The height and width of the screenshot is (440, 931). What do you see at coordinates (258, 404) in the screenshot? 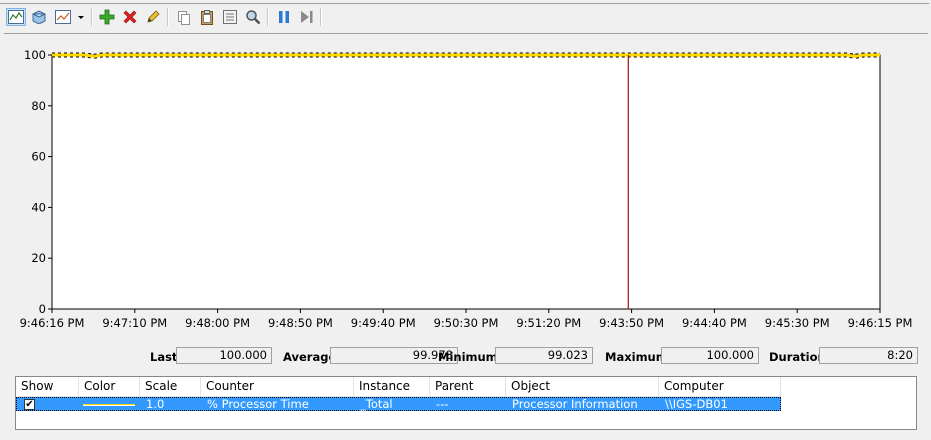
I see `counter-cell: % Processor Time` at bounding box center [258, 404].